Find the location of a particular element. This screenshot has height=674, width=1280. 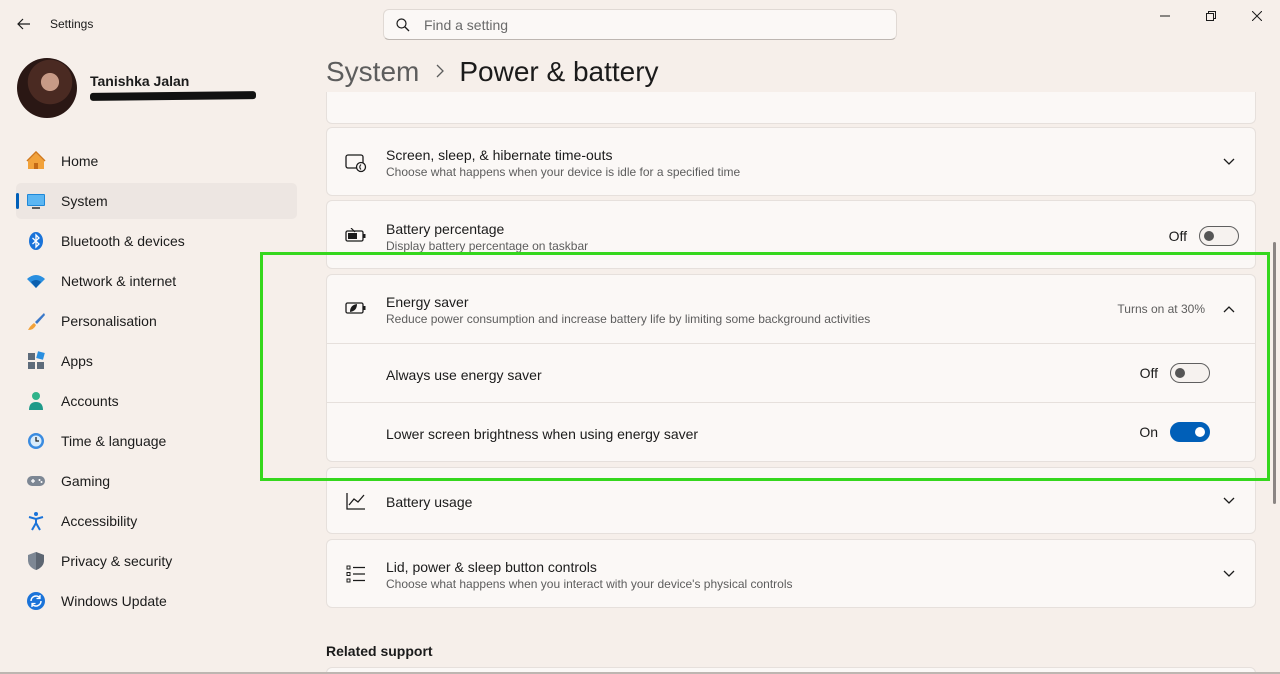

sidebar-item-system: System is located at coordinates (156, 201).